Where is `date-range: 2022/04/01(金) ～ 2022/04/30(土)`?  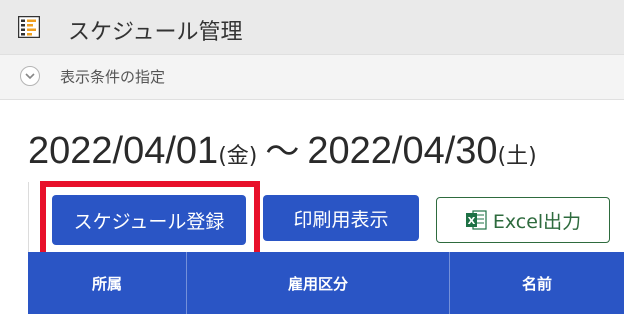
date-range: 2022/04/01(金) ～ 2022/04/30(土) is located at coordinates (282, 148).